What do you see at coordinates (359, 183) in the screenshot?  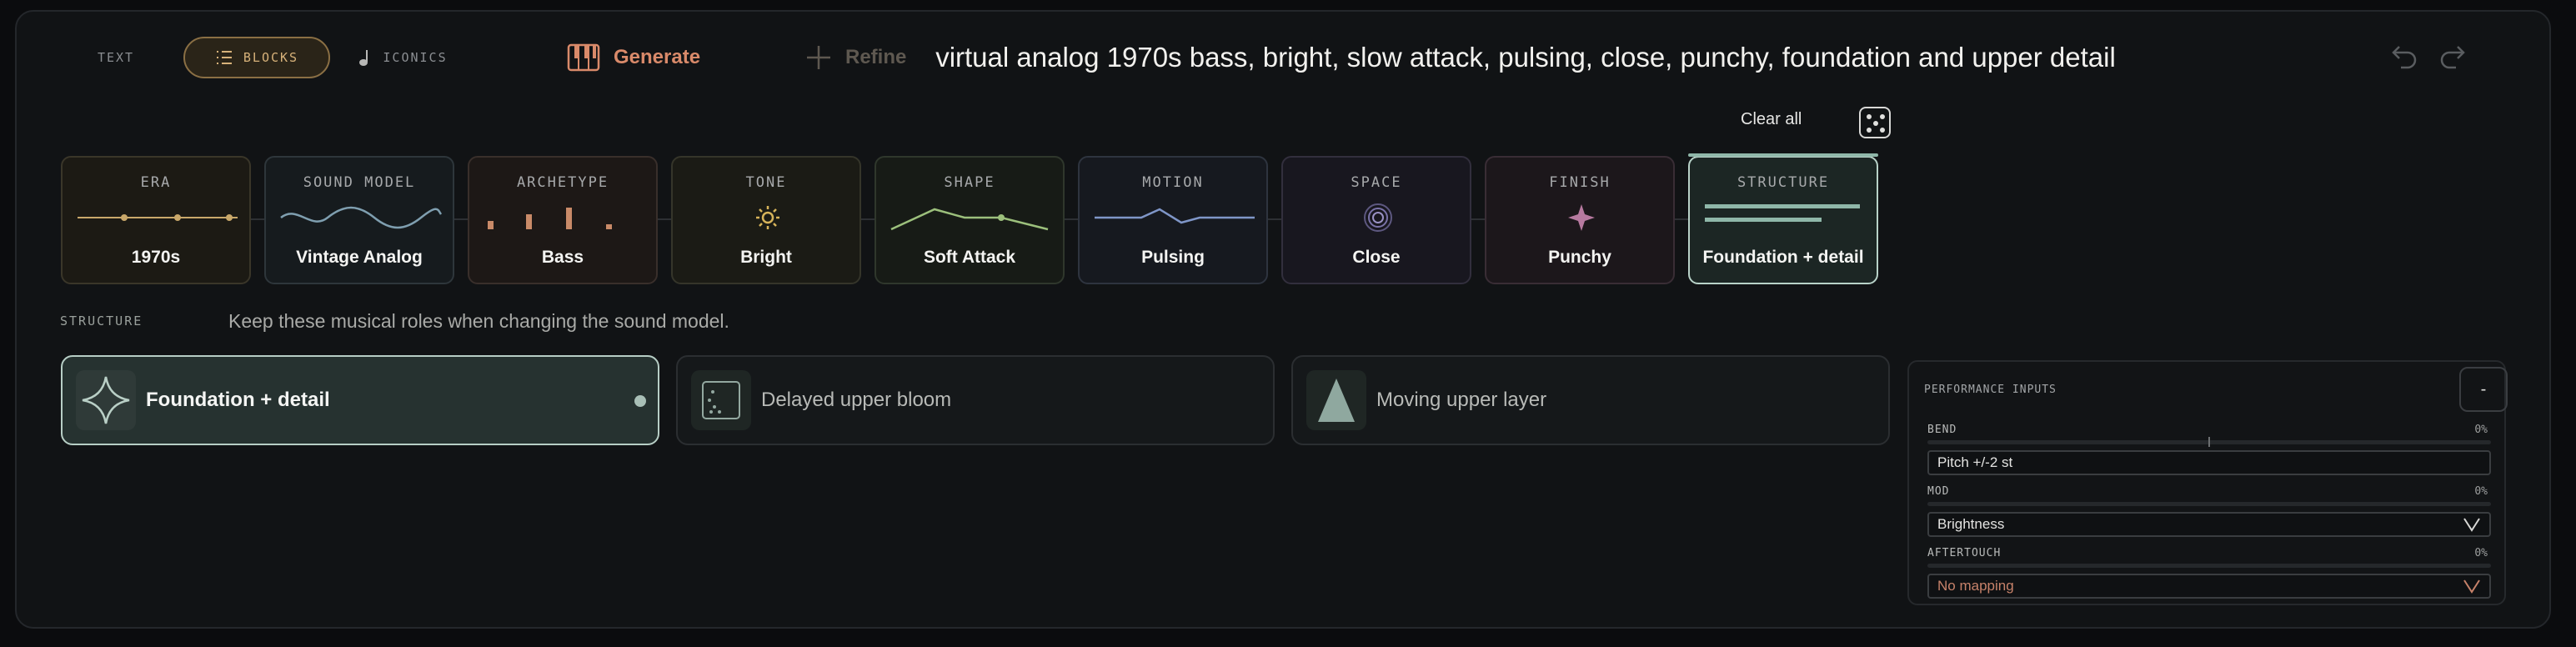 I see `block-title: SOUND MODEL` at bounding box center [359, 183].